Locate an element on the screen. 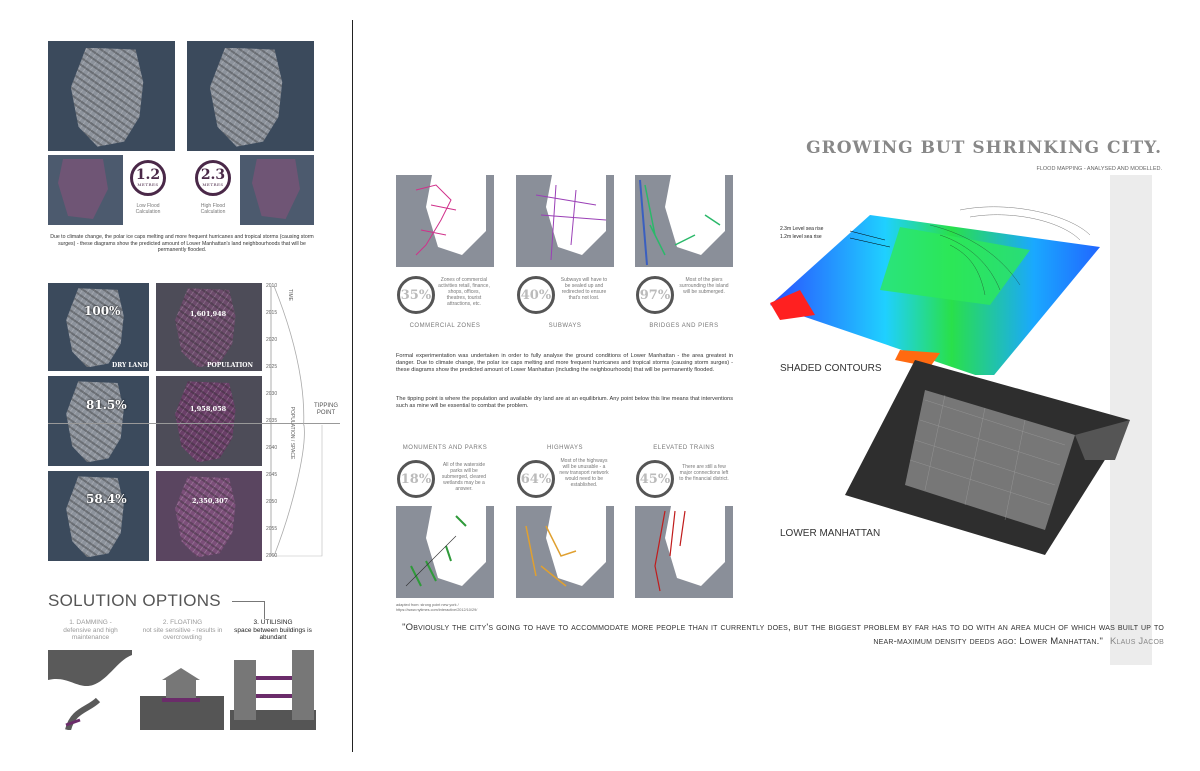 The width and height of the screenshot is (1200, 771). low-flood-circle: 1.2 METRES is located at coordinates (148, 178).